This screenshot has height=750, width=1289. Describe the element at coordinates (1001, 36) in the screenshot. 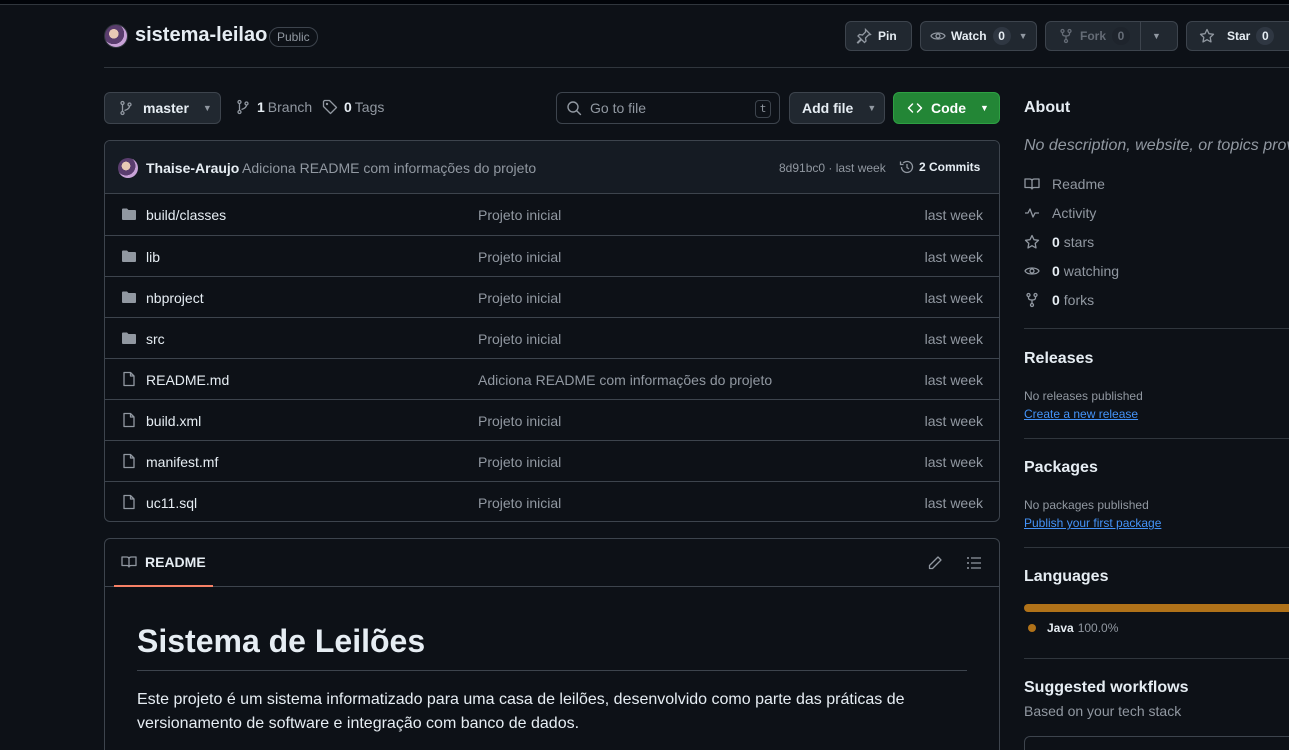

I see `watch-count: 0` at that location.